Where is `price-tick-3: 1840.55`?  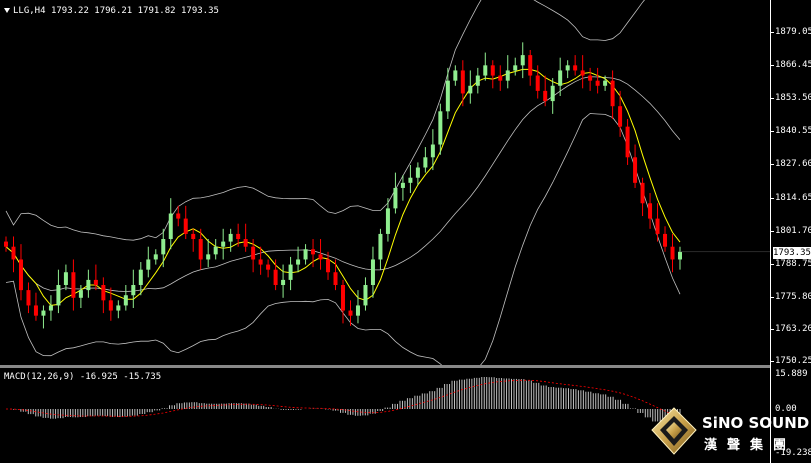
price-tick-3: 1840.55 is located at coordinates (793, 131).